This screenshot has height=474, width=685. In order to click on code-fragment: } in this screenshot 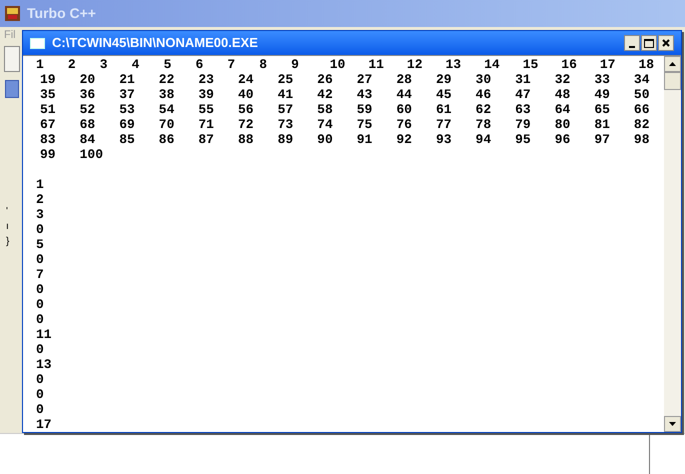, I will do `click(8, 242)`.